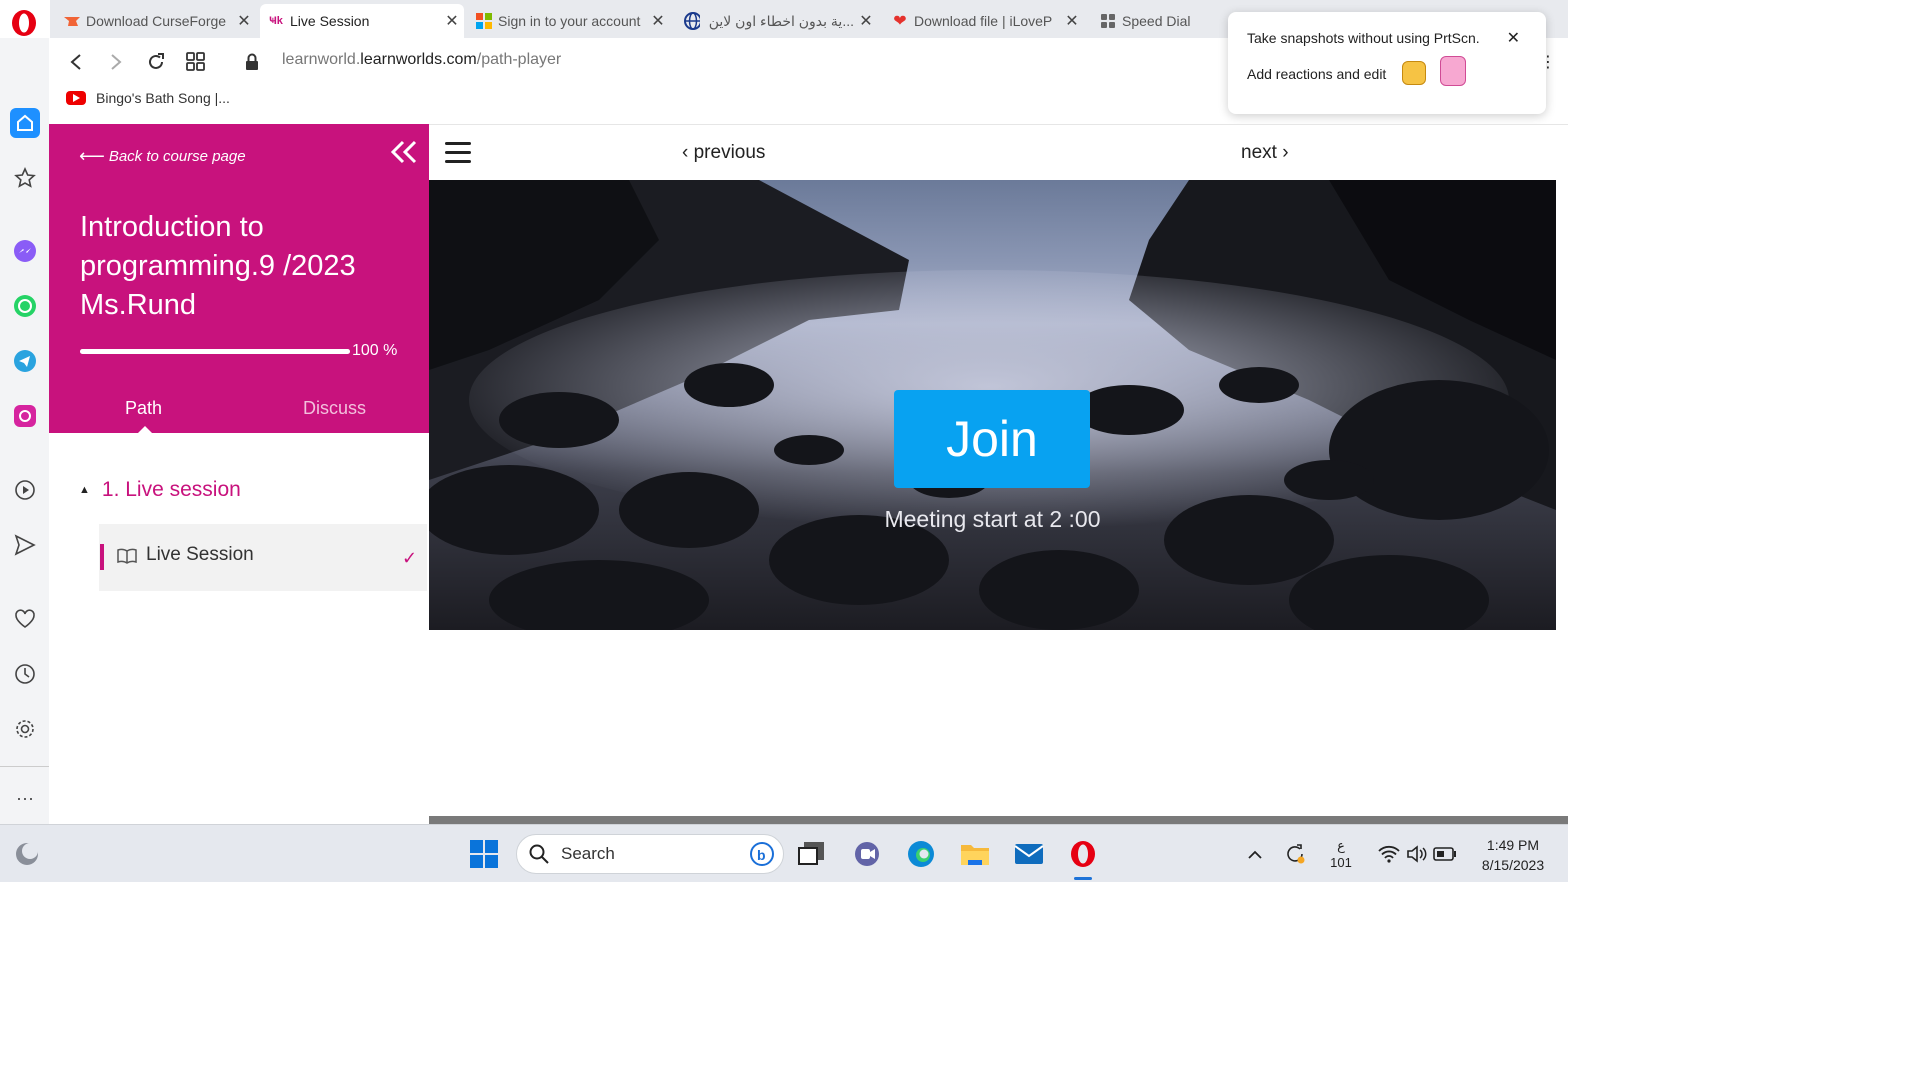 This screenshot has height=1080, width=1920. What do you see at coordinates (156, 62) in the screenshot?
I see `reload-icon` at bounding box center [156, 62].